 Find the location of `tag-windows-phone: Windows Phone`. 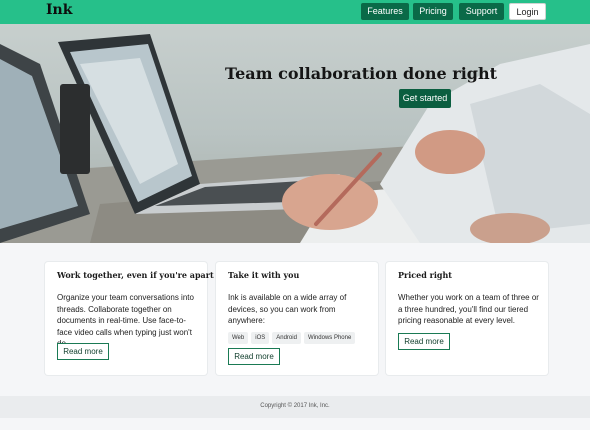

tag-windows-phone: Windows Phone is located at coordinates (329, 338).